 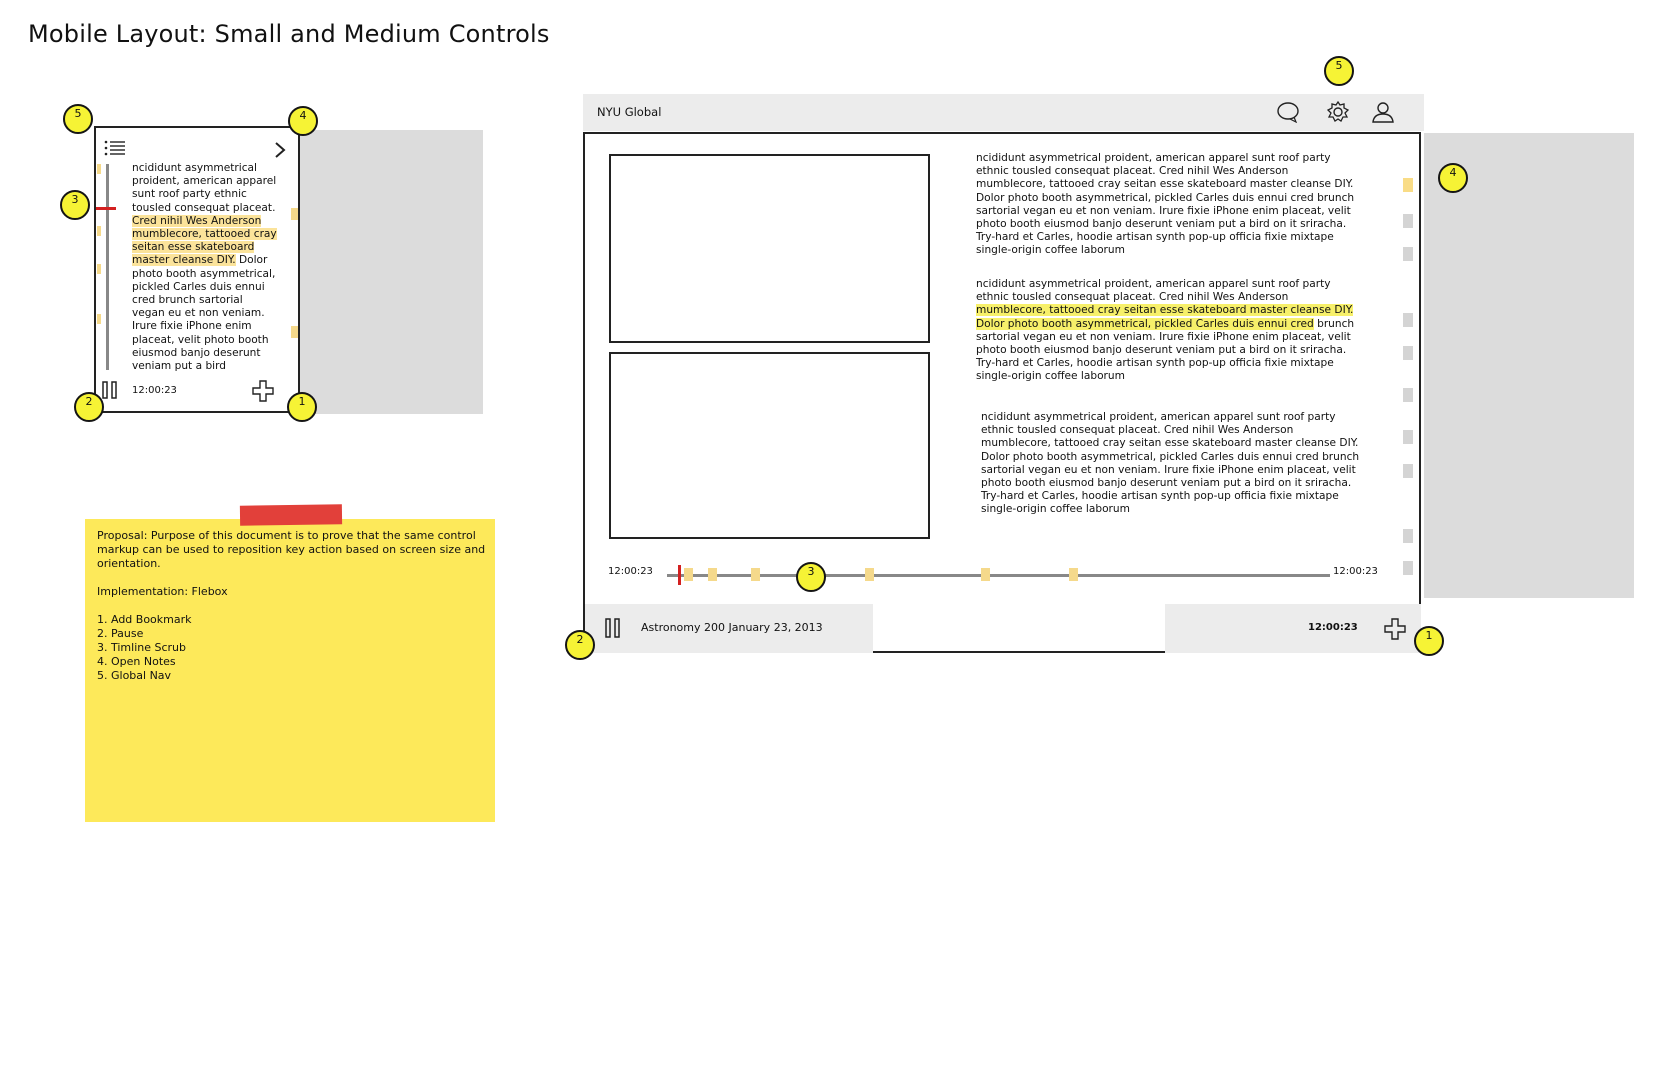 I want to click on nav-title: NYU Global, so click(x=629, y=112).